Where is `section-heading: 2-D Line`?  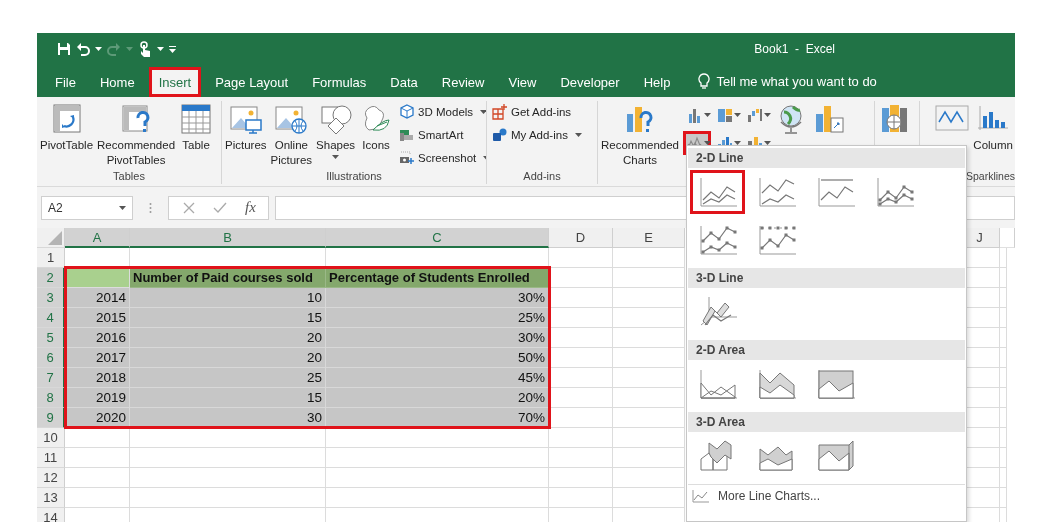
section-heading: 2-D Line is located at coordinates (826, 158).